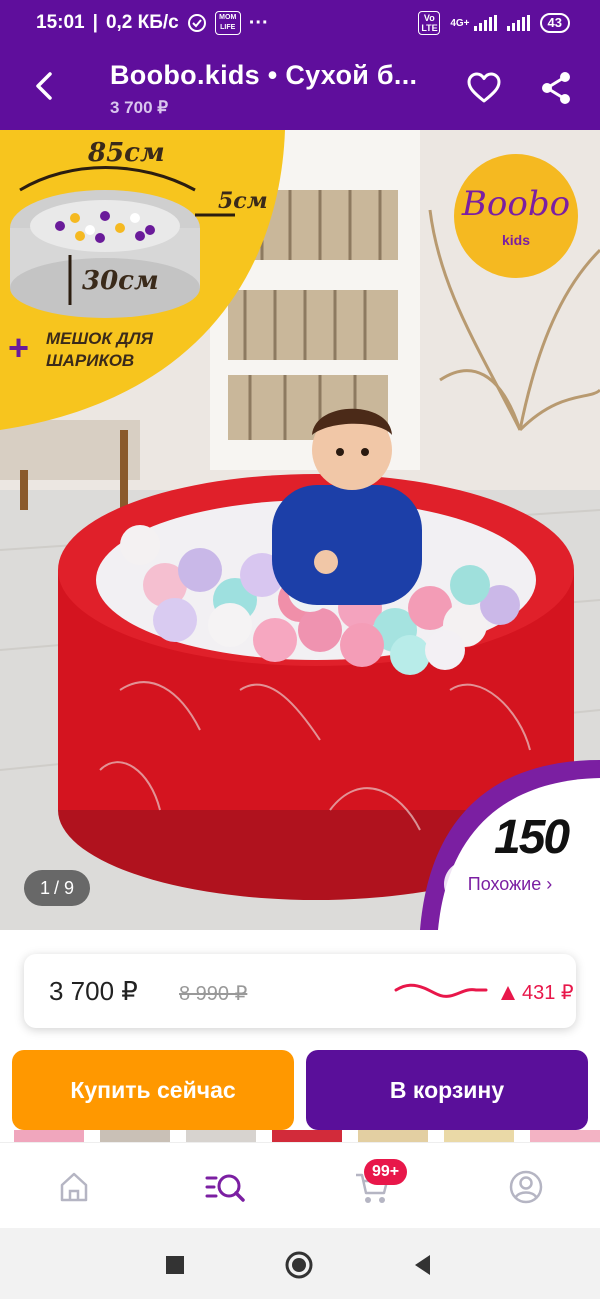 The width and height of the screenshot is (600, 1299). Describe the element at coordinates (460, 23) in the screenshot. I see `network-type: 4G+` at that location.